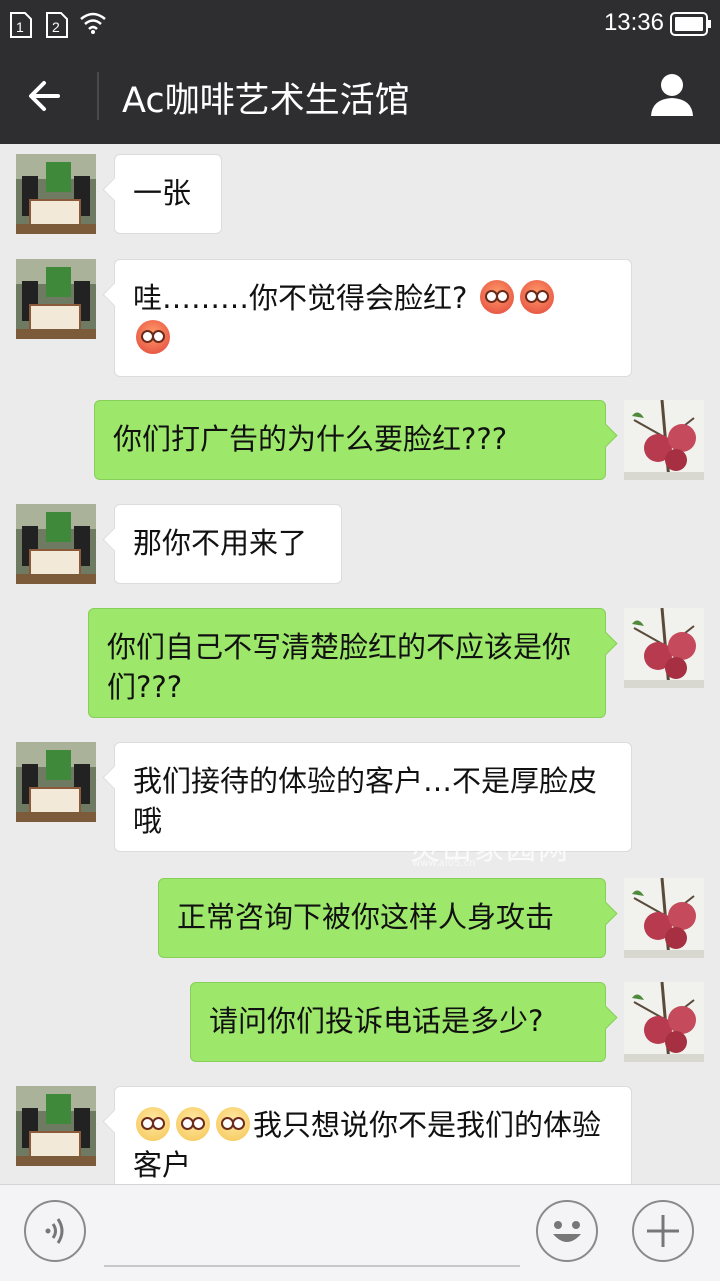 The width and height of the screenshot is (720, 1281). I want to click on message-text: 正常咨询下被你这样人身攻击, so click(366, 917).